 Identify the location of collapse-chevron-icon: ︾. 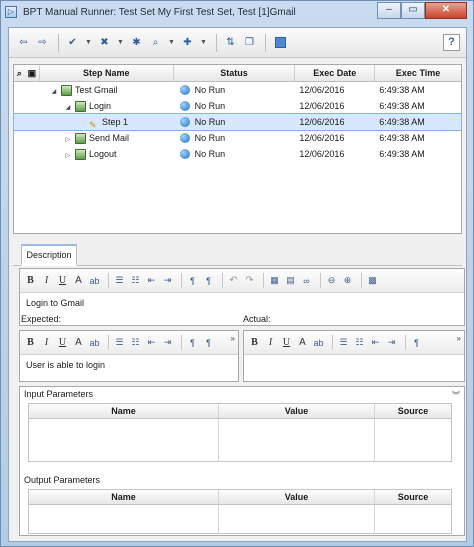
(456, 395).